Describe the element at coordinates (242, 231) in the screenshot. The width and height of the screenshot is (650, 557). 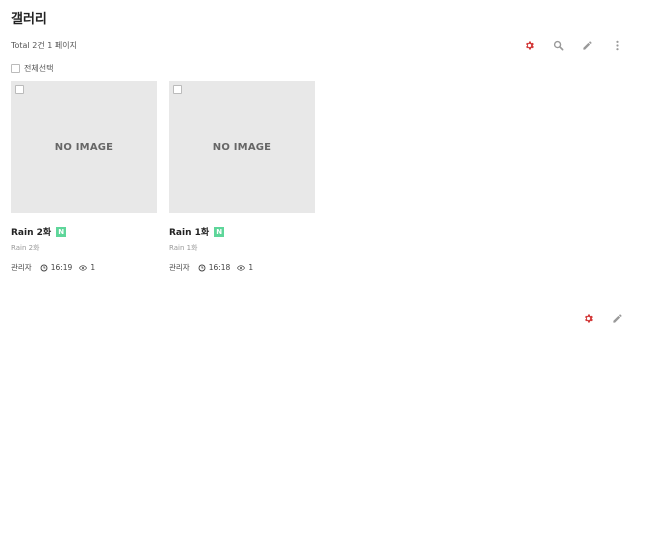
I see `post-title: Rain 1화 N` at that location.